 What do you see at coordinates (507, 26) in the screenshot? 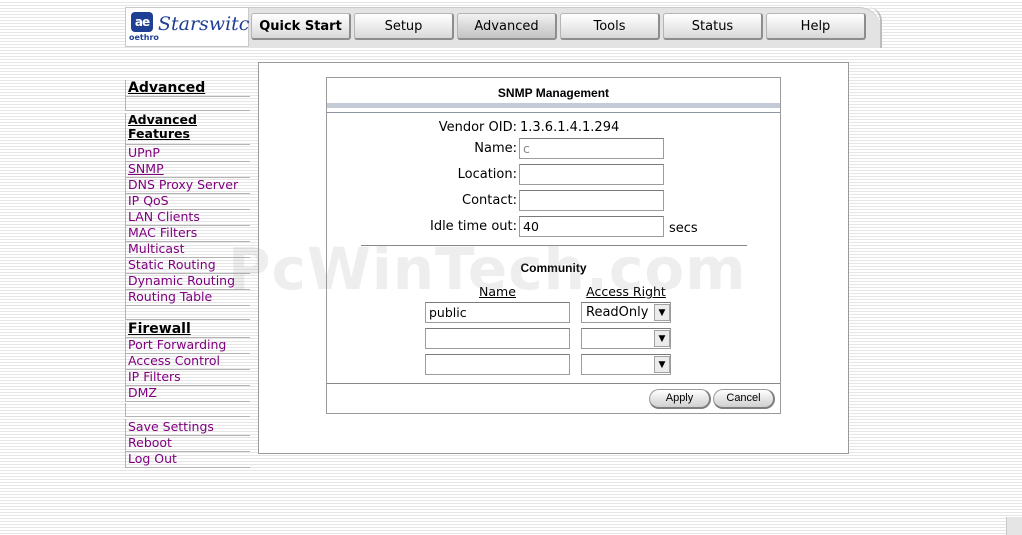
I see `tab-advanced: Advanced` at bounding box center [507, 26].